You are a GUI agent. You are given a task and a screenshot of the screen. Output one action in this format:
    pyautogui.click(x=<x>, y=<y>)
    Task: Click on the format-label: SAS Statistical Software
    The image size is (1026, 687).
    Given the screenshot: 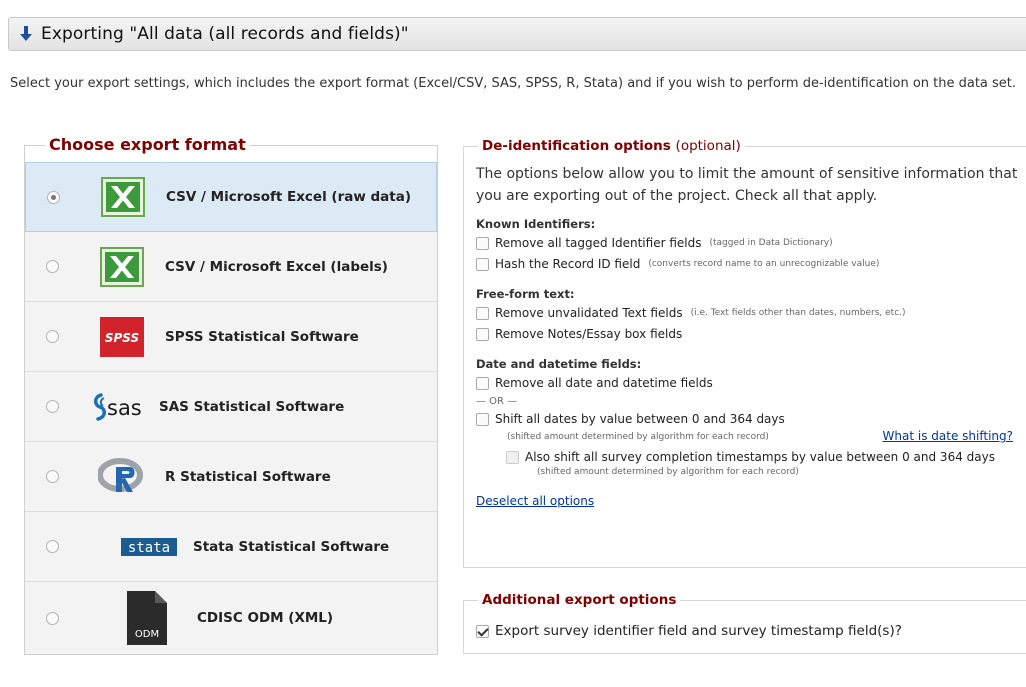 What is the action you would take?
    pyautogui.click(x=252, y=406)
    